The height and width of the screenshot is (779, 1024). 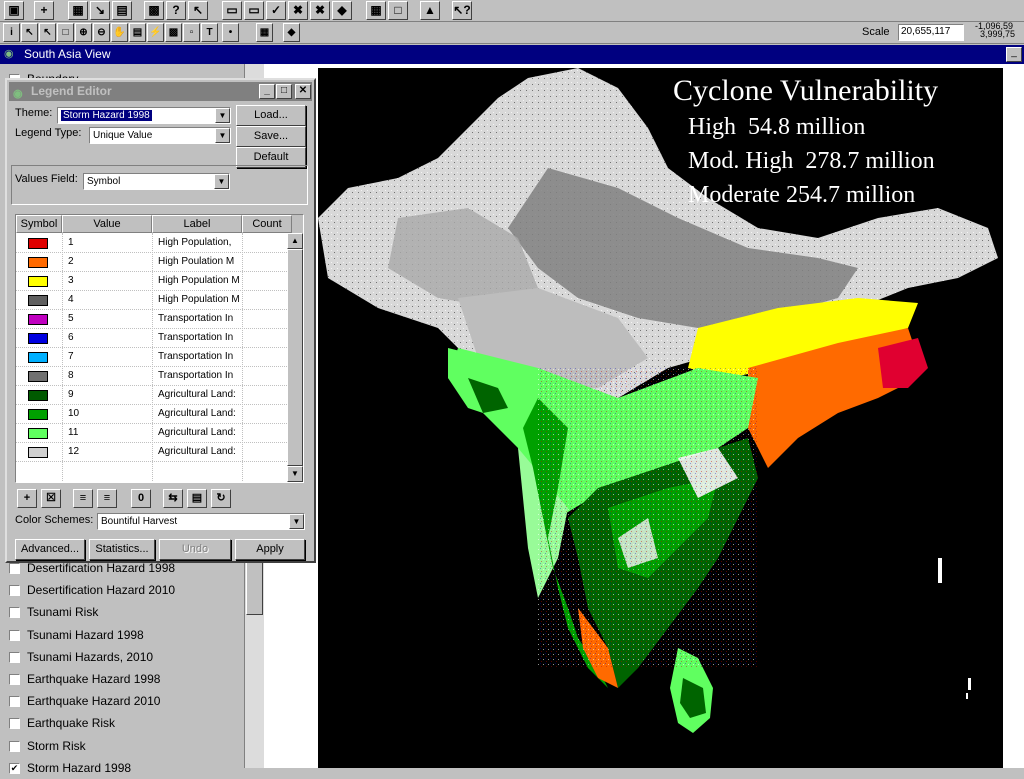 What do you see at coordinates (27, 498) in the screenshot?
I see `add-class-icon: +` at bounding box center [27, 498].